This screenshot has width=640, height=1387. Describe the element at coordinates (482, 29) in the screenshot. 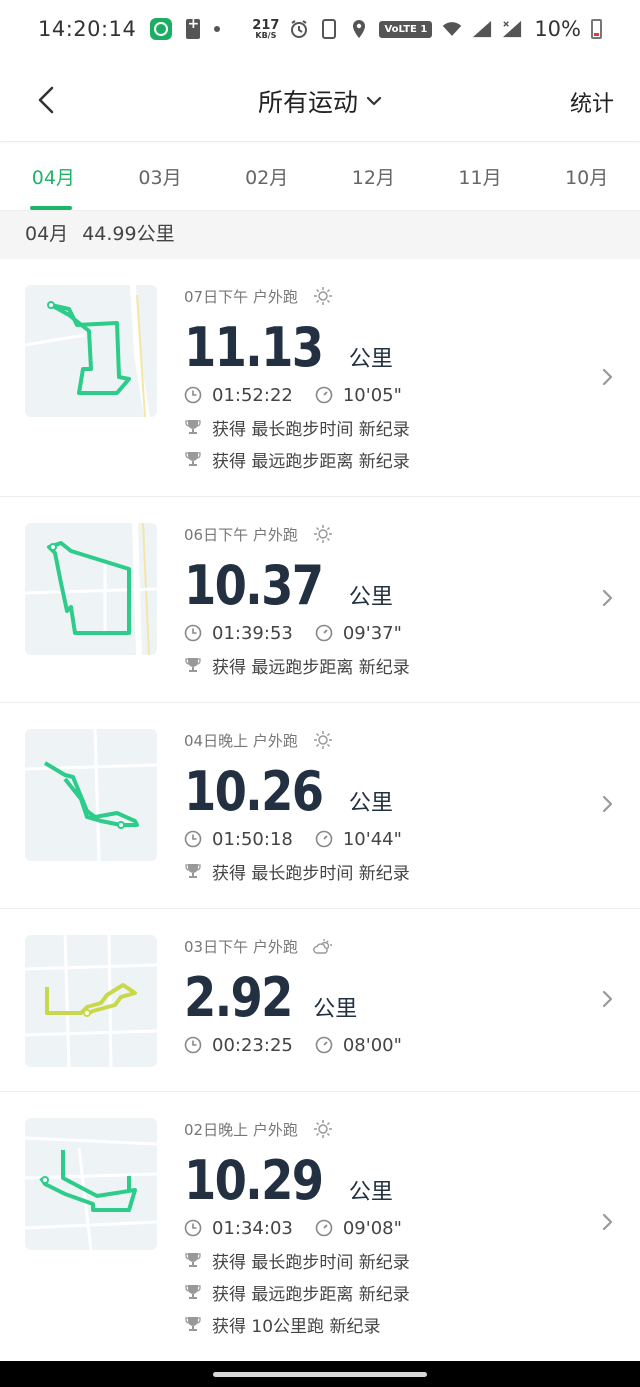

I see `signal-icon` at that location.